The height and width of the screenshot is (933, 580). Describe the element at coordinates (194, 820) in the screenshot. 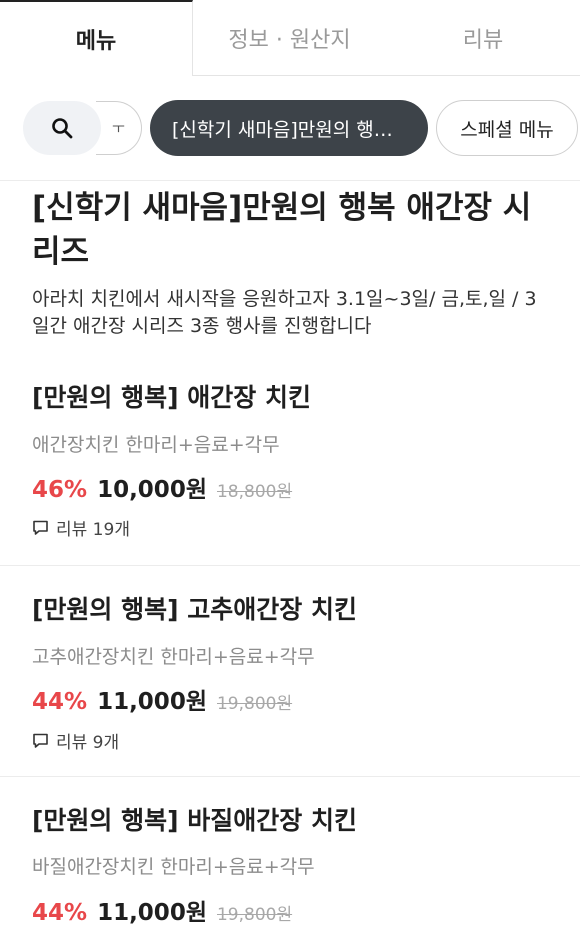

I see `menu-item-name: [만원의 행복] 바질애간장 치킨` at that location.